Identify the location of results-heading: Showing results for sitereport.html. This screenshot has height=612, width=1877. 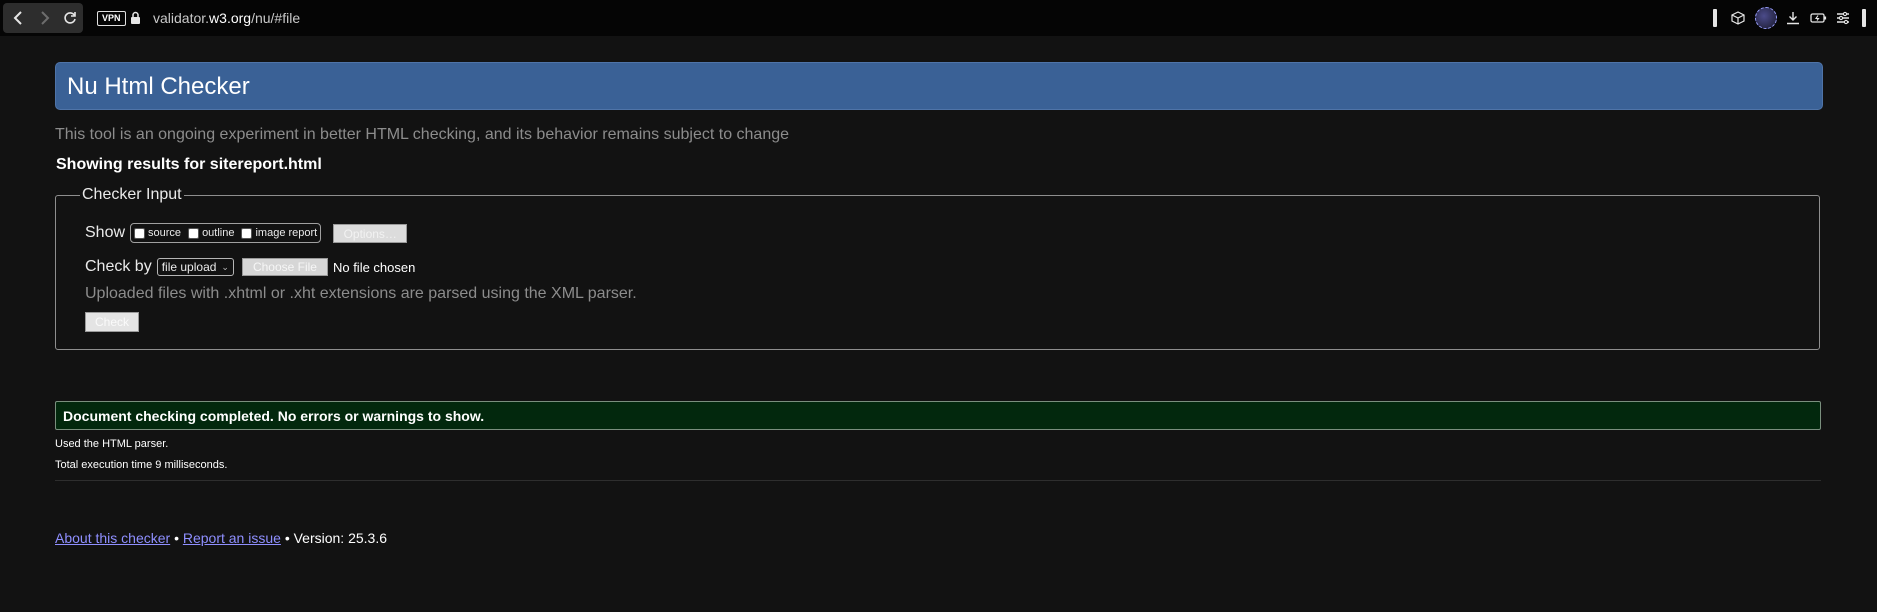
(189, 164).